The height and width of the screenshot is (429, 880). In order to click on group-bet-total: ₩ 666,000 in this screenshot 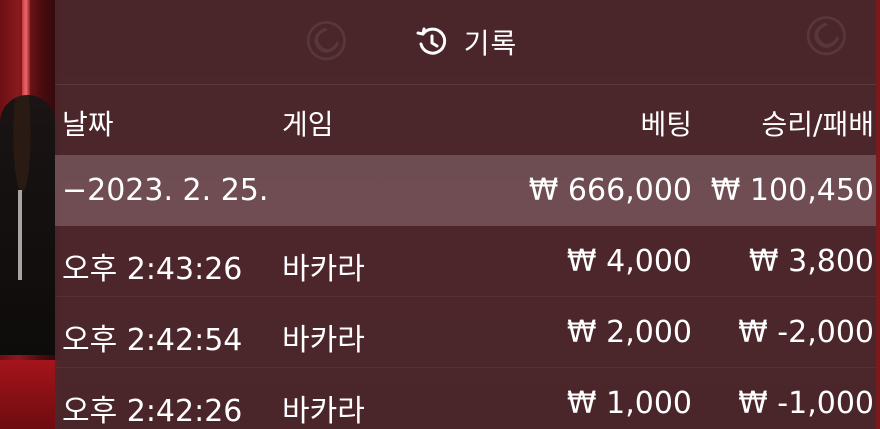, I will do `click(610, 190)`.